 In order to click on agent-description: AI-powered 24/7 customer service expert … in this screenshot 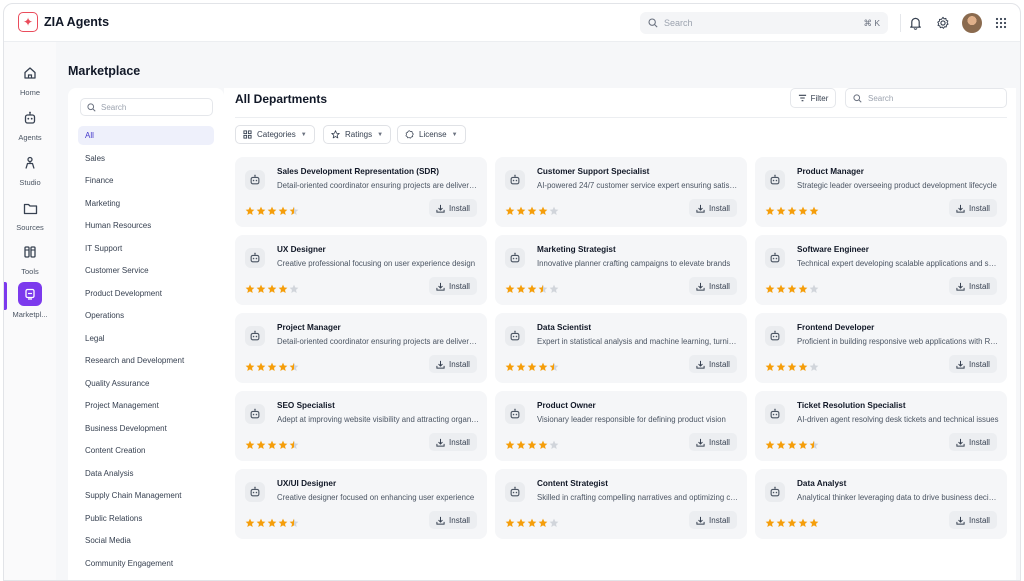, I will do `click(638, 185)`.